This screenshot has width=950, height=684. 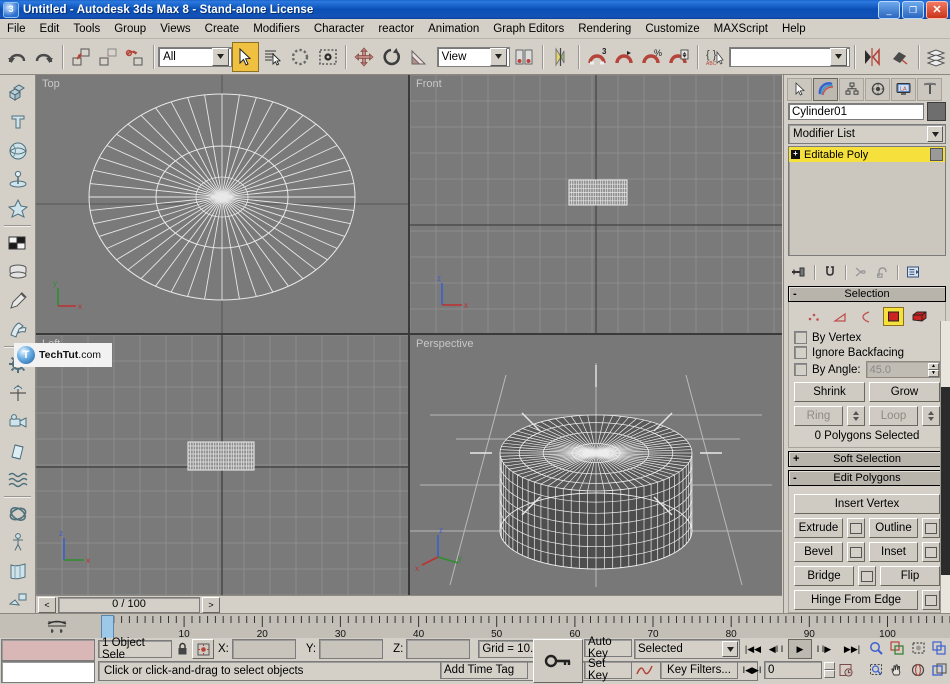 What do you see at coordinates (918, 670) in the screenshot?
I see `arc-rotate-icon` at bounding box center [918, 670].